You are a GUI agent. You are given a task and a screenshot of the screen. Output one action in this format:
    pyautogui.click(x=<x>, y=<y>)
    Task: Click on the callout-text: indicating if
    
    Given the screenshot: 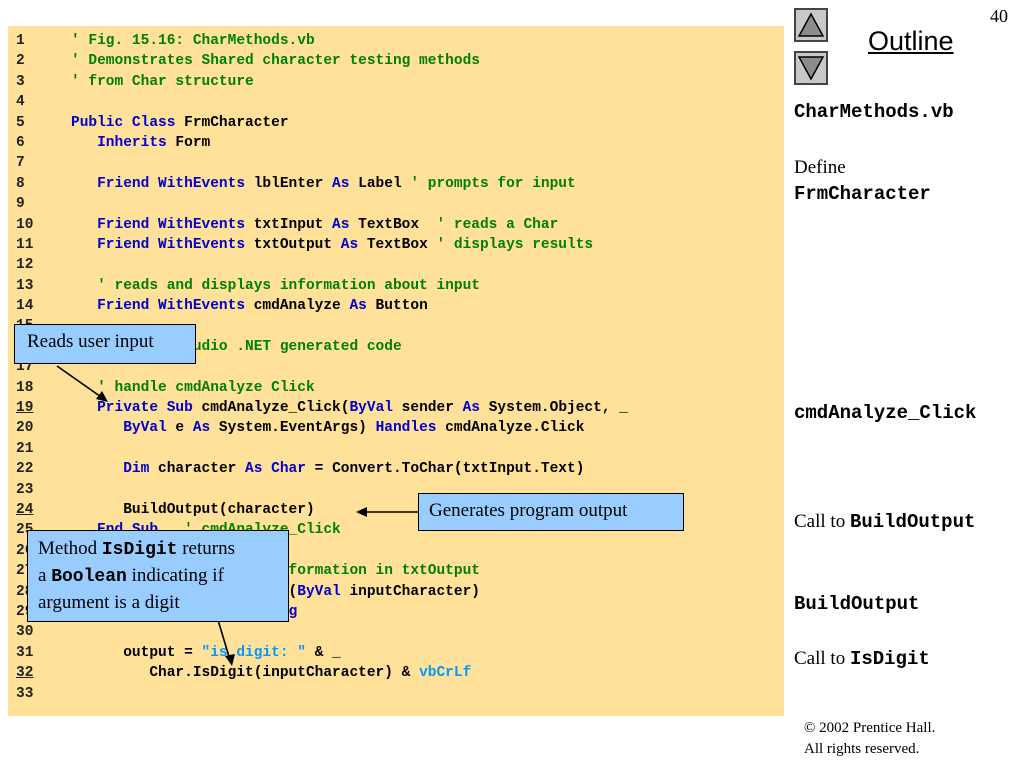 What is the action you would take?
    pyautogui.click(x=175, y=575)
    